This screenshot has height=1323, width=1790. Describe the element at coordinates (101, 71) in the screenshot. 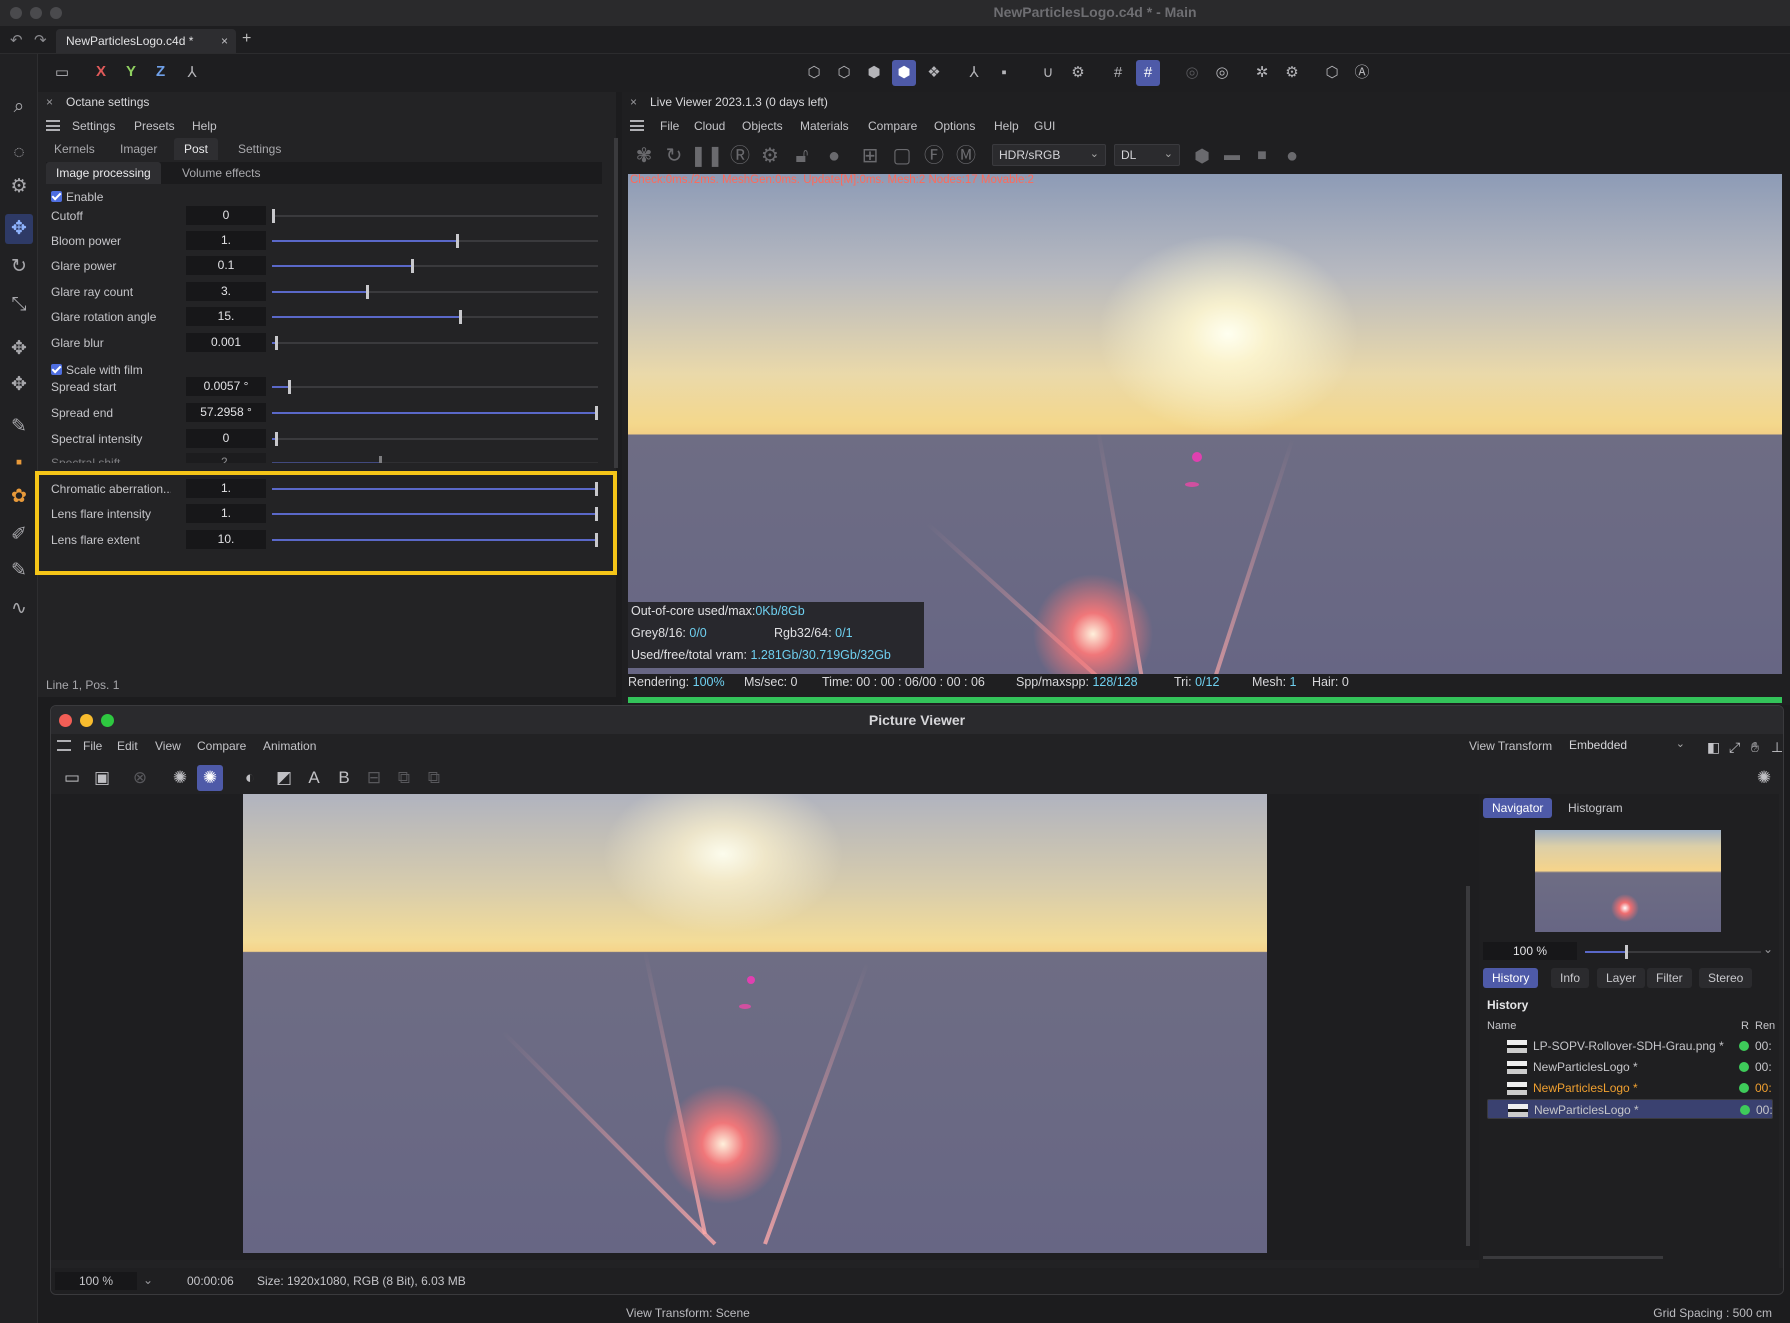

I see `x-axis-toggle: X` at that location.